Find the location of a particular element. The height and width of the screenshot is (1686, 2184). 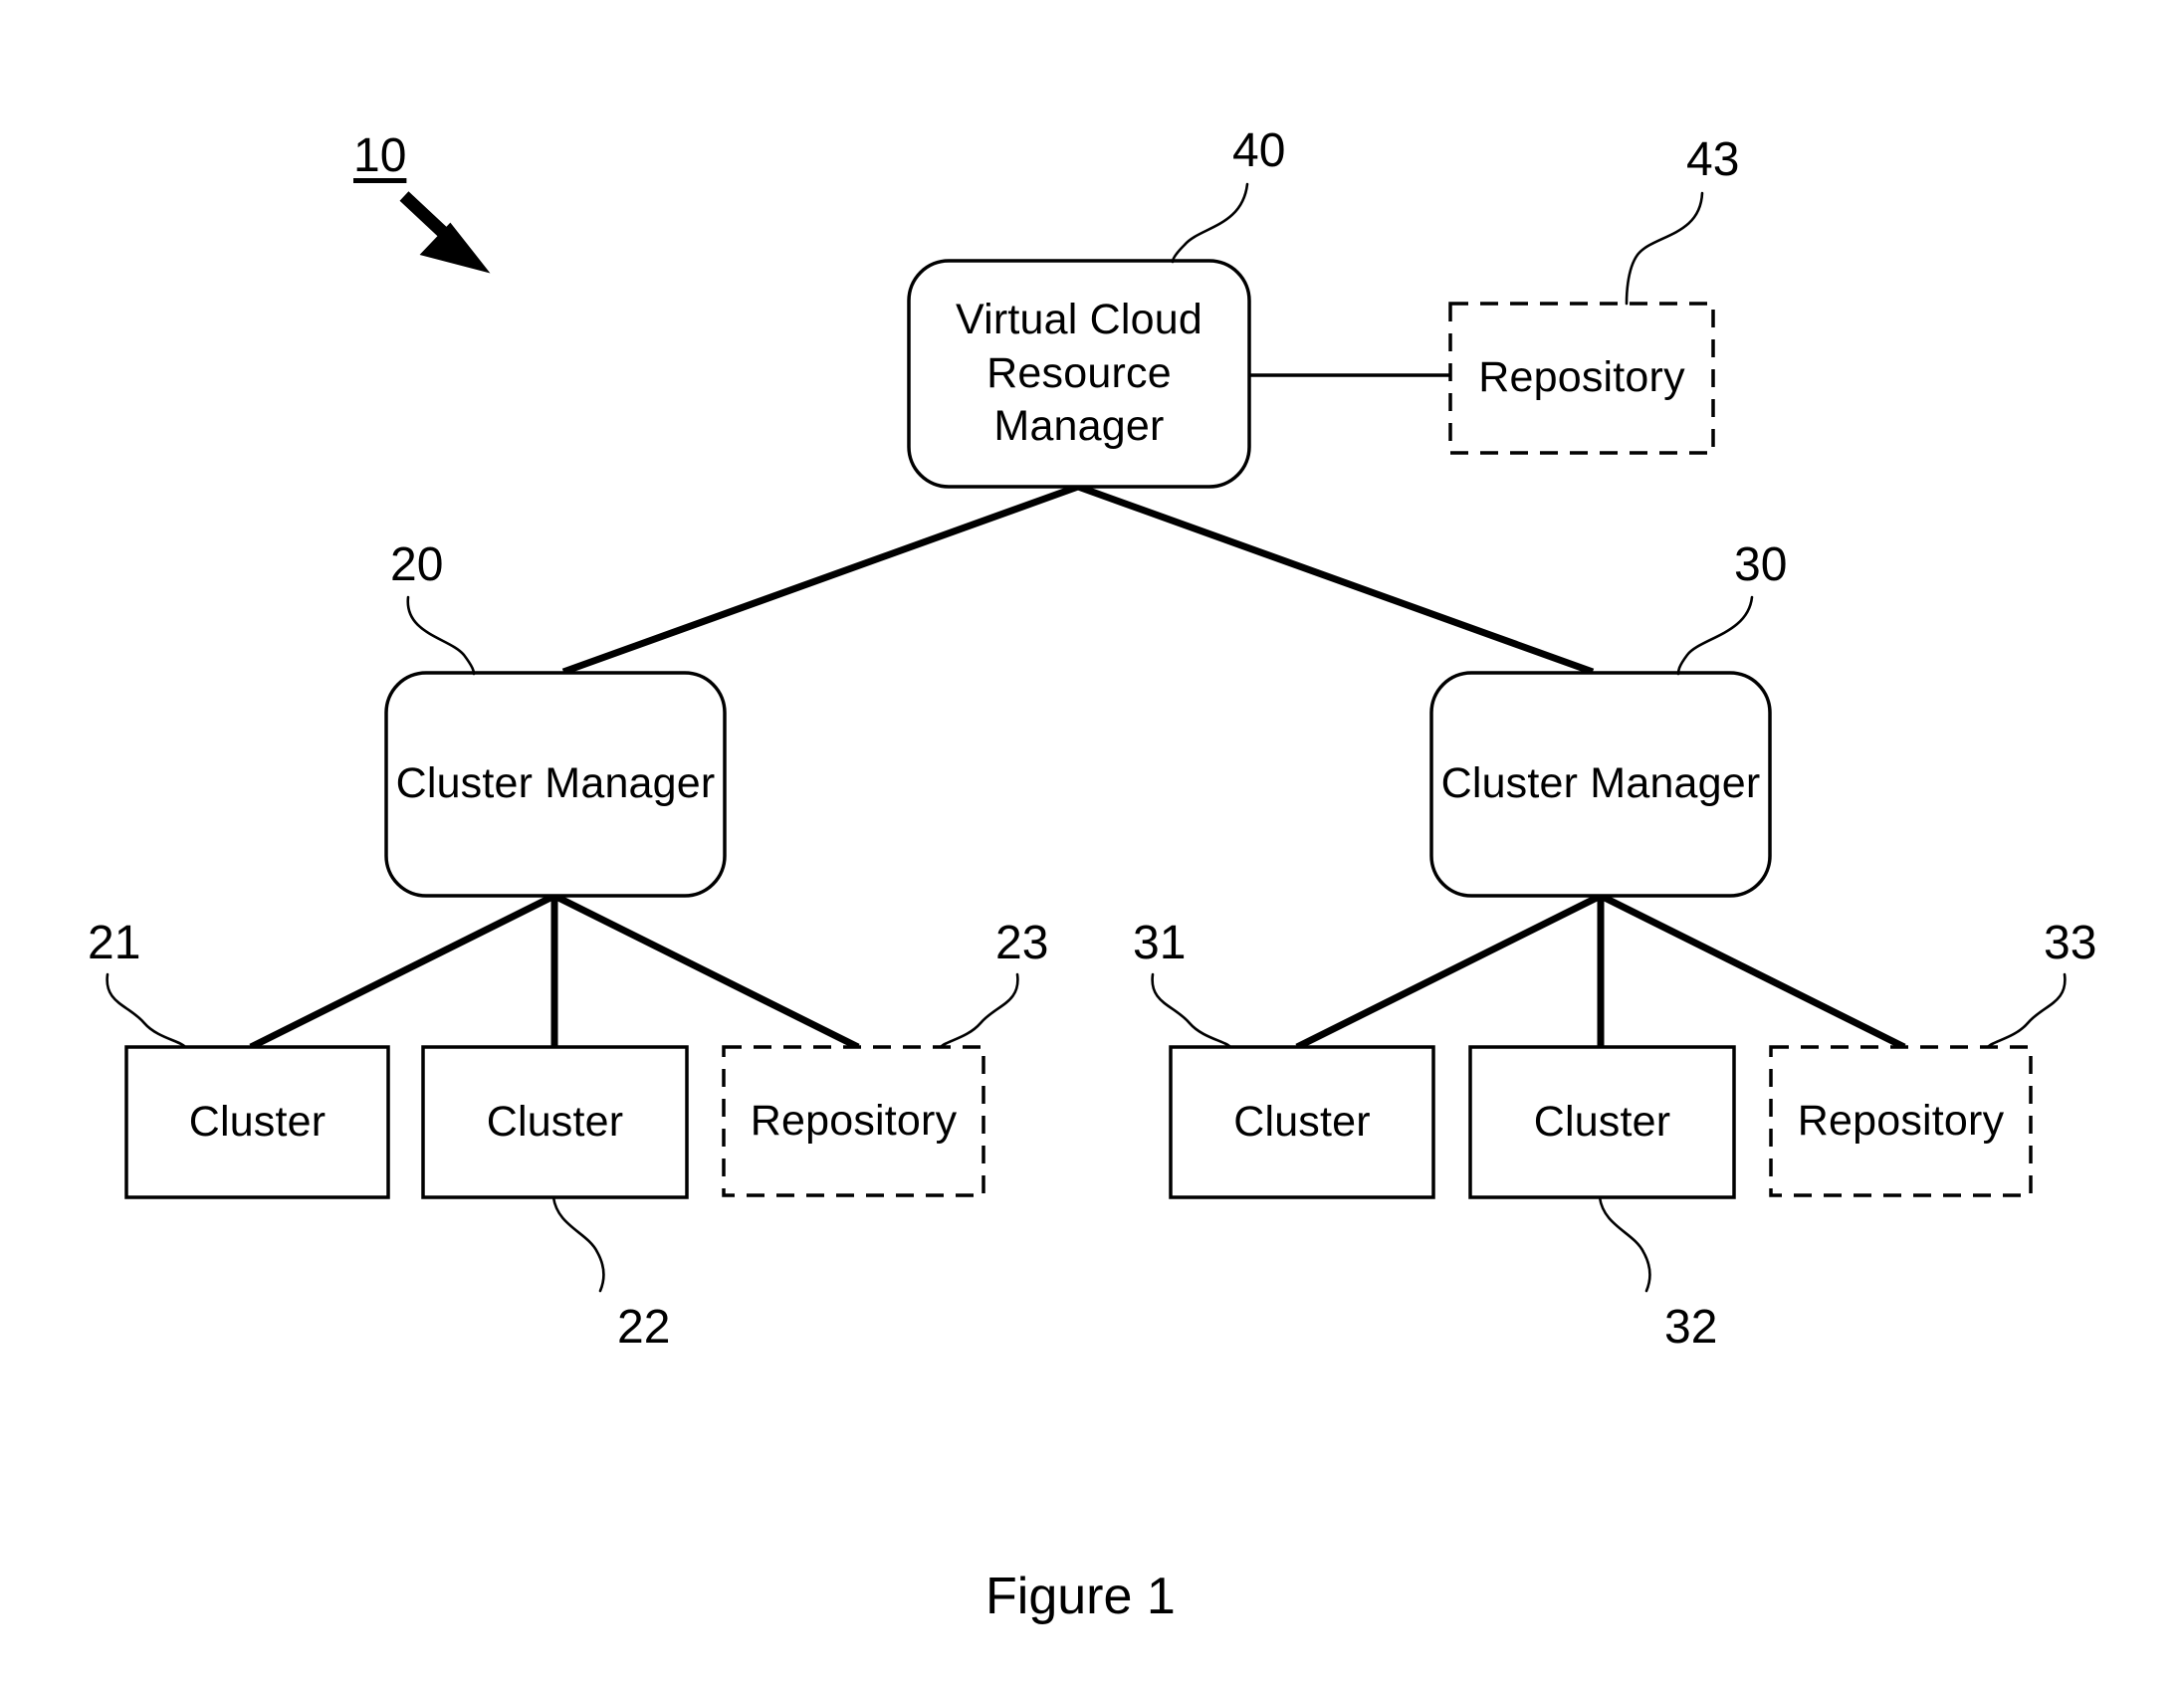

node-cluster-32-shape is located at coordinates (1602, 1122).